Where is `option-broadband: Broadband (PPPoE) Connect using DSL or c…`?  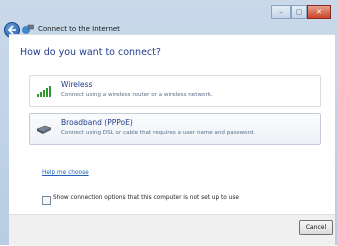
option-broadband: Broadband (PPPoE) Connect using DSL or c… is located at coordinates (175, 129).